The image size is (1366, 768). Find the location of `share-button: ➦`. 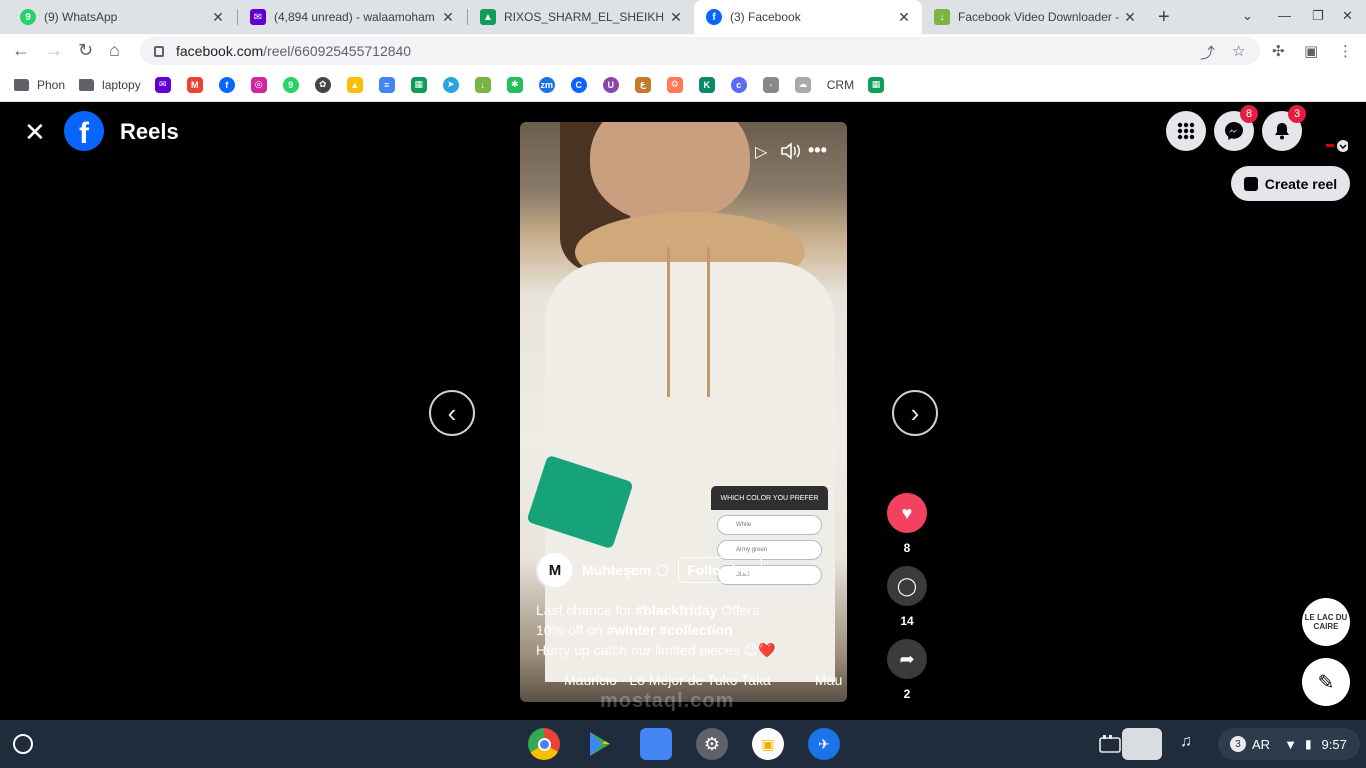

share-button: ➦ is located at coordinates (907, 659).